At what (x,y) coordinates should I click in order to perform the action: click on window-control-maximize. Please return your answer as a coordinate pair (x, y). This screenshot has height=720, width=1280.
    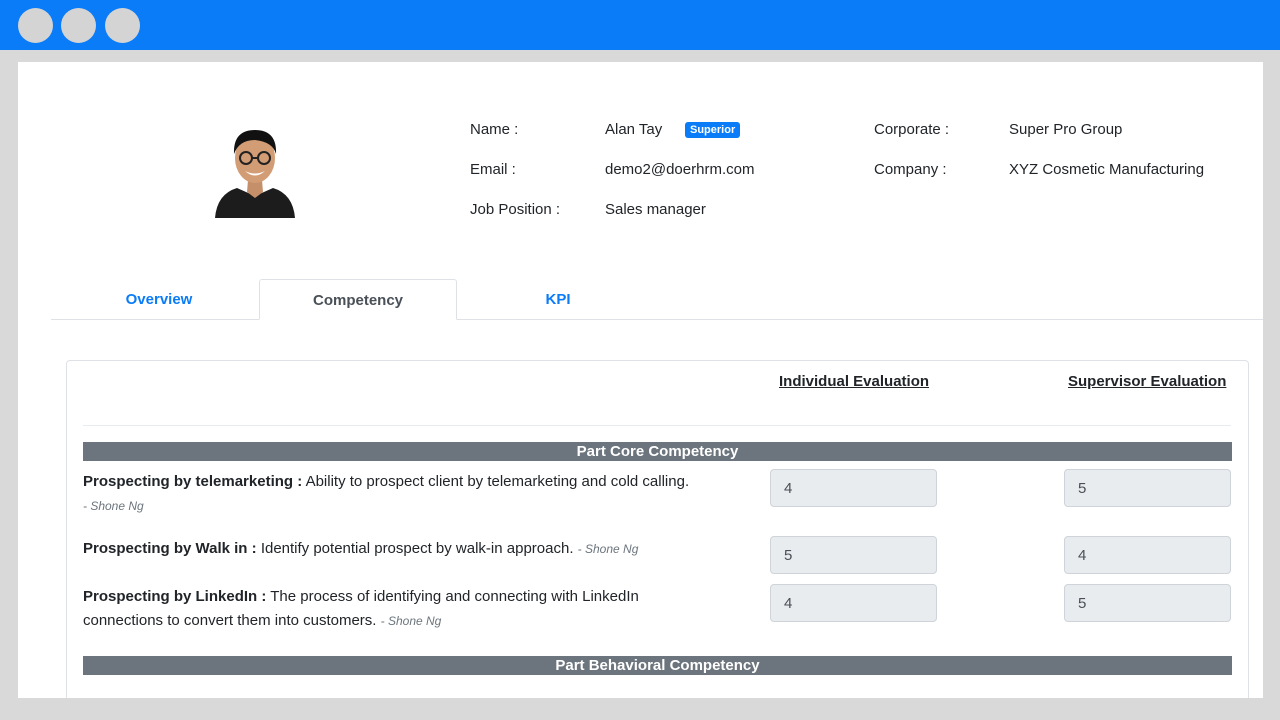
    Looking at the image, I should click on (122, 25).